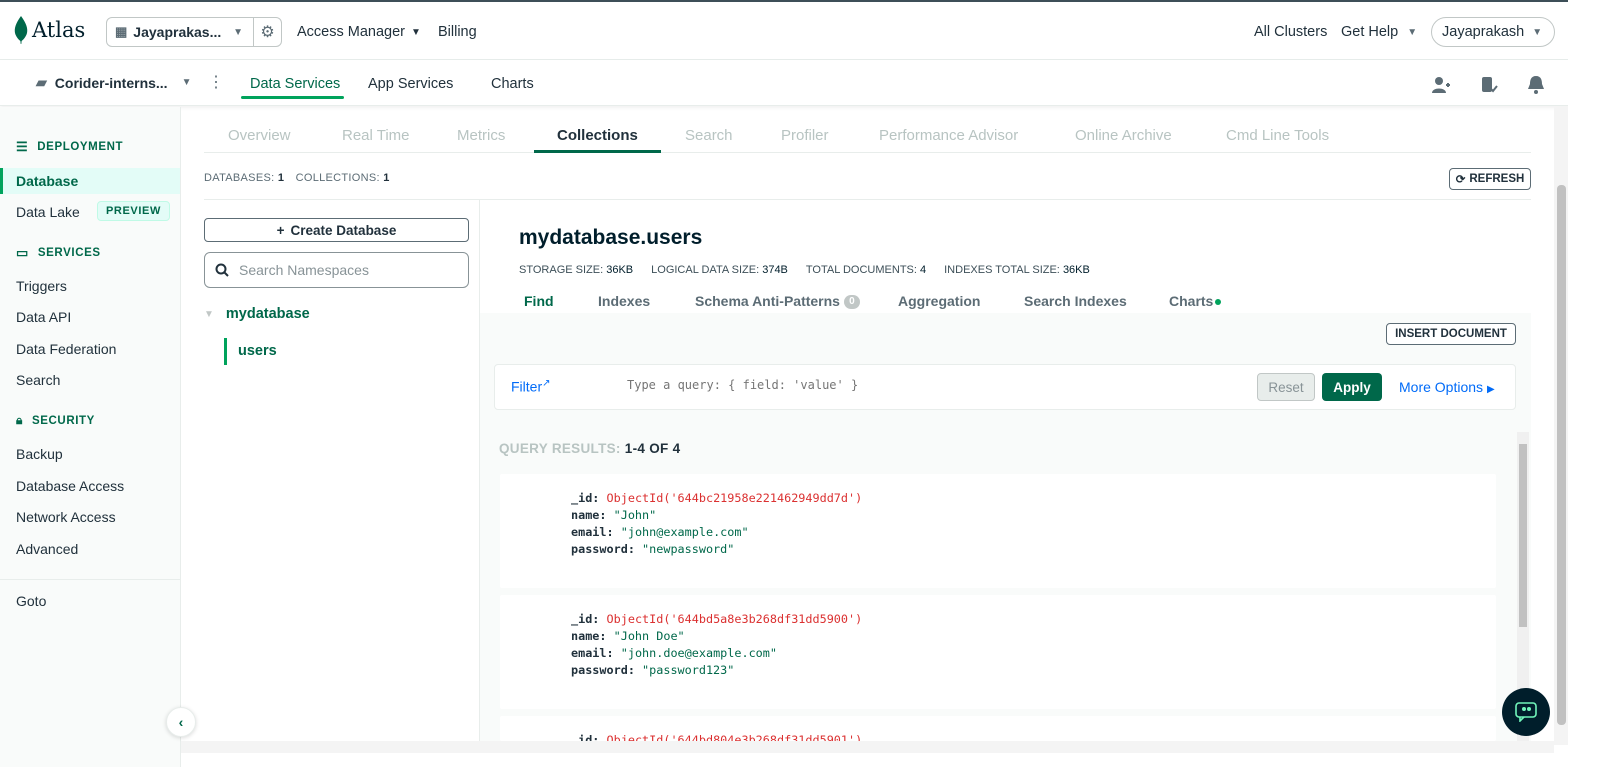  Describe the element at coordinates (481, 135) in the screenshot. I see `tab-metrics: Metrics` at that location.